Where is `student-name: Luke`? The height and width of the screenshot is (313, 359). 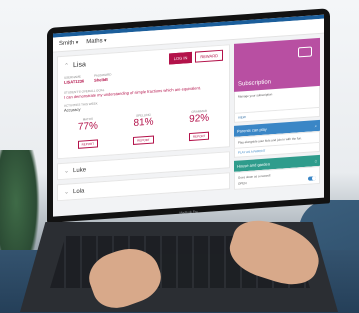 student-name: Luke is located at coordinates (80, 170).